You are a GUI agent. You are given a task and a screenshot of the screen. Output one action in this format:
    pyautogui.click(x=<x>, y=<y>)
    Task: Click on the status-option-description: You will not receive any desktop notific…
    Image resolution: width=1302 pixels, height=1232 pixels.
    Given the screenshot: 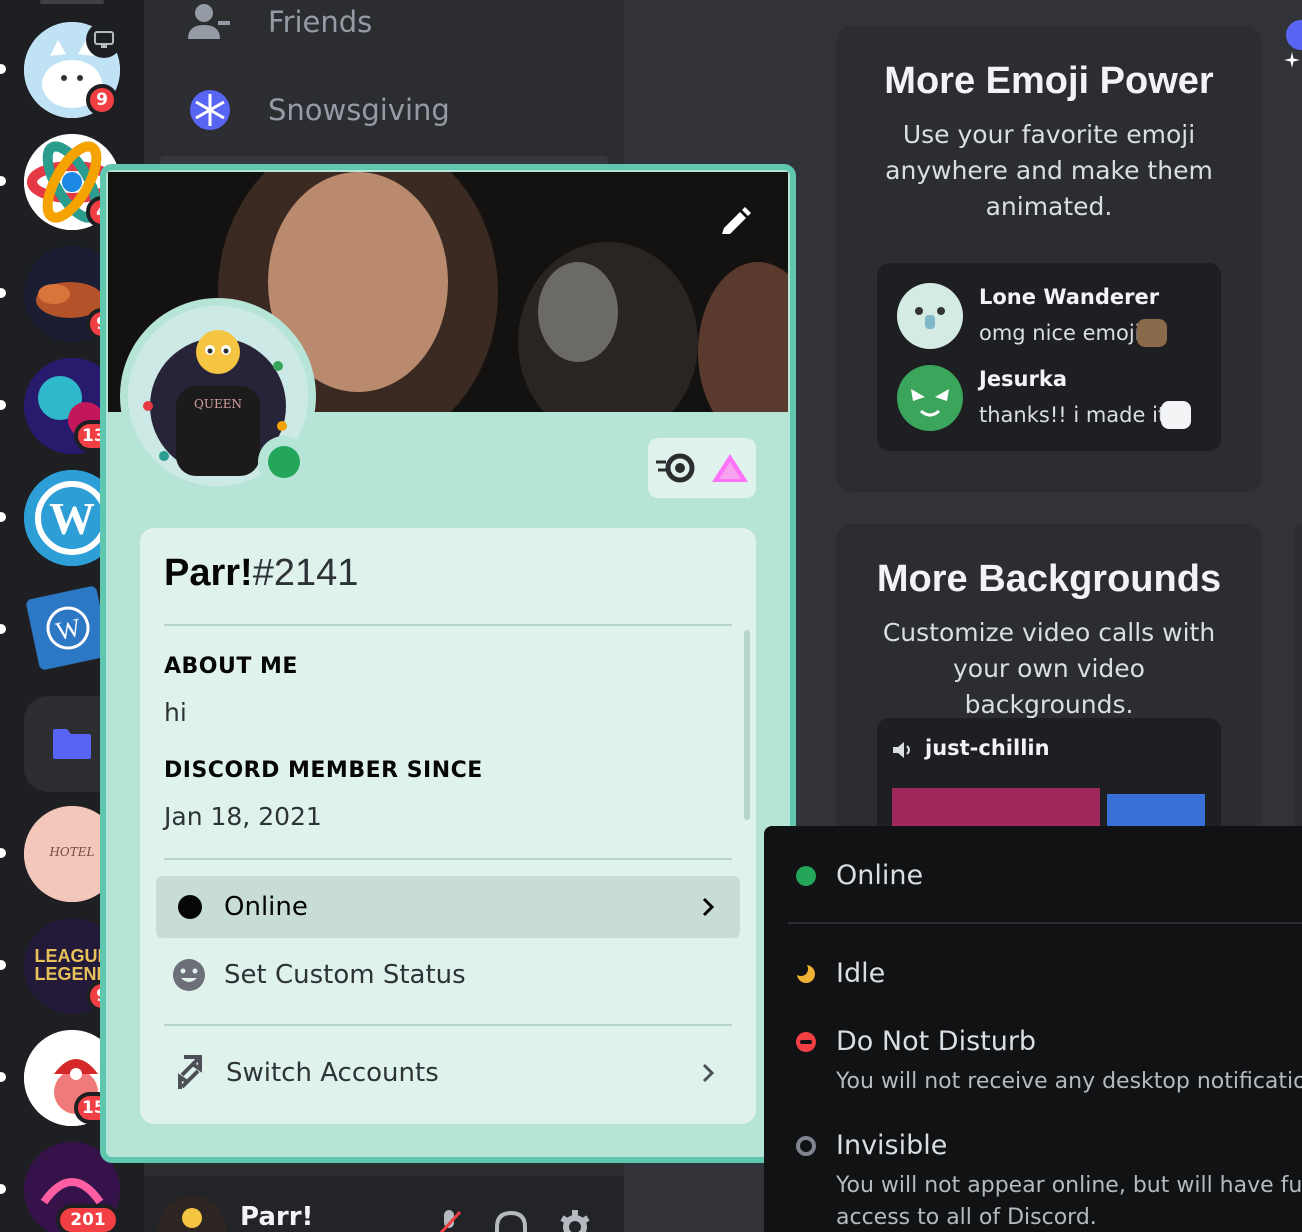 What is the action you would take?
    pyautogui.click(x=1069, y=1081)
    